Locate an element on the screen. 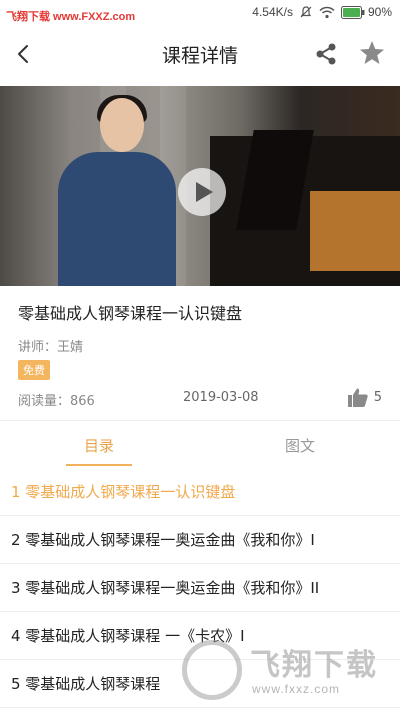 The image size is (400, 712). play-button is located at coordinates (202, 192).